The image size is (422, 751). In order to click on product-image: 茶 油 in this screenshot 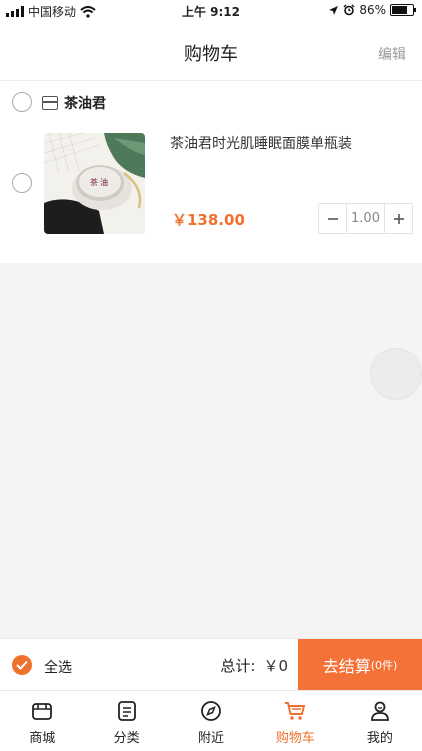, I will do `click(94, 183)`.